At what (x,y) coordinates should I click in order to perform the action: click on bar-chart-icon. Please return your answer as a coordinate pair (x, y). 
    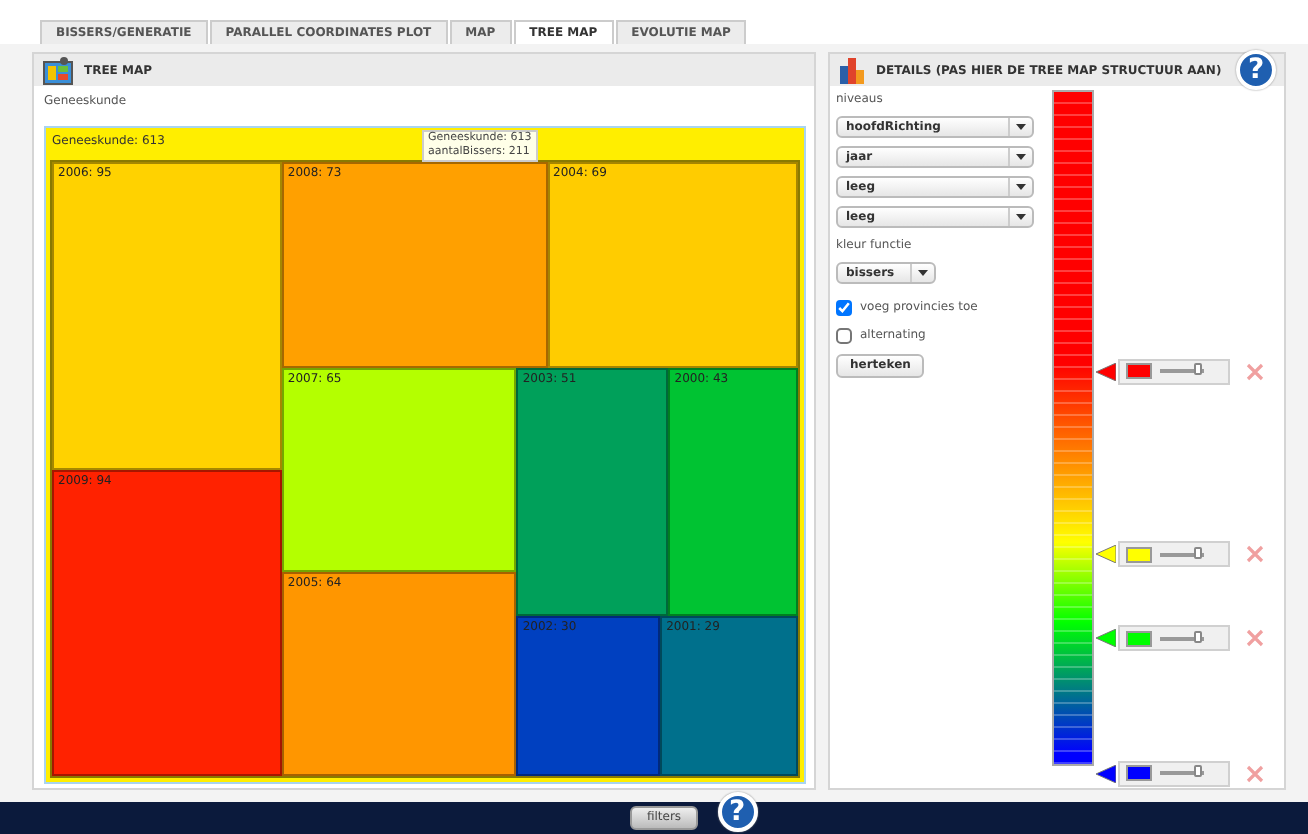
    Looking at the image, I should click on (852, 70).